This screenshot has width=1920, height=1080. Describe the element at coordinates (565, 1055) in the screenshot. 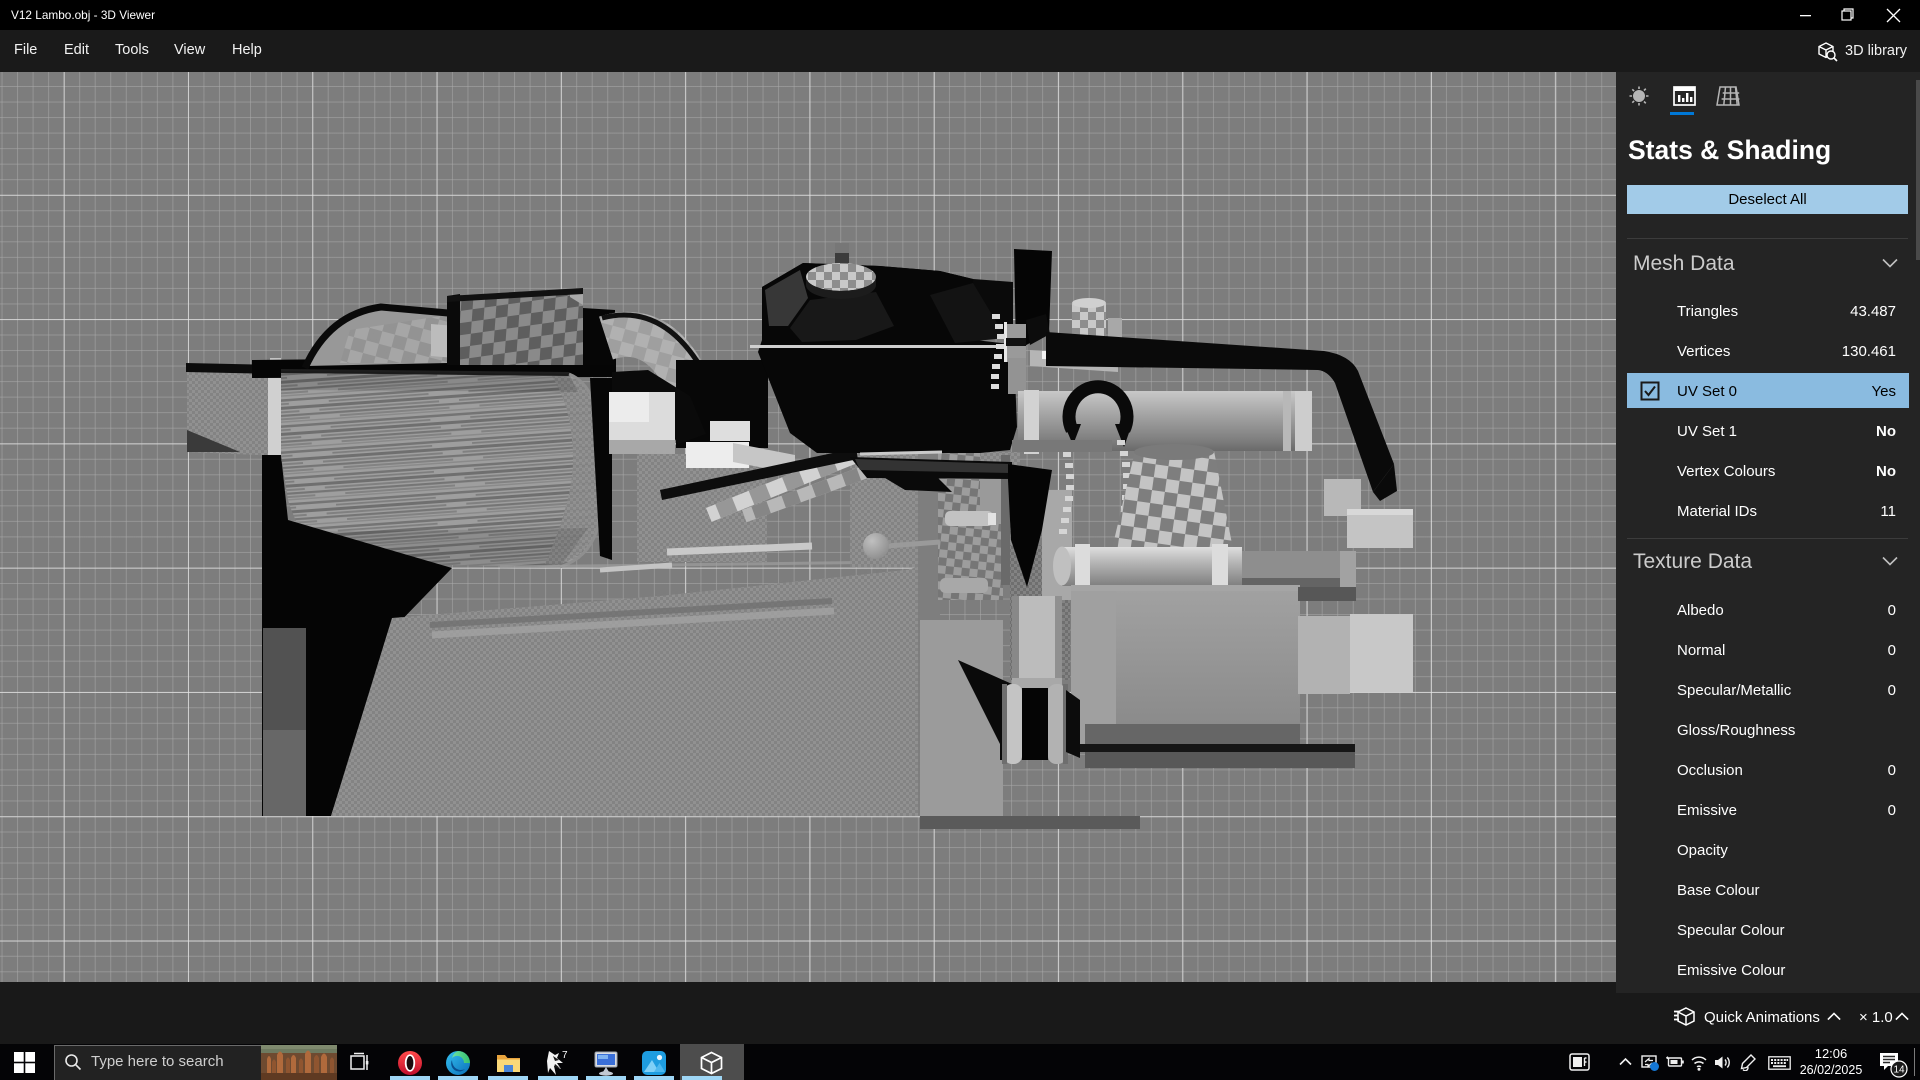

I see `svg-text: 7` at that location.